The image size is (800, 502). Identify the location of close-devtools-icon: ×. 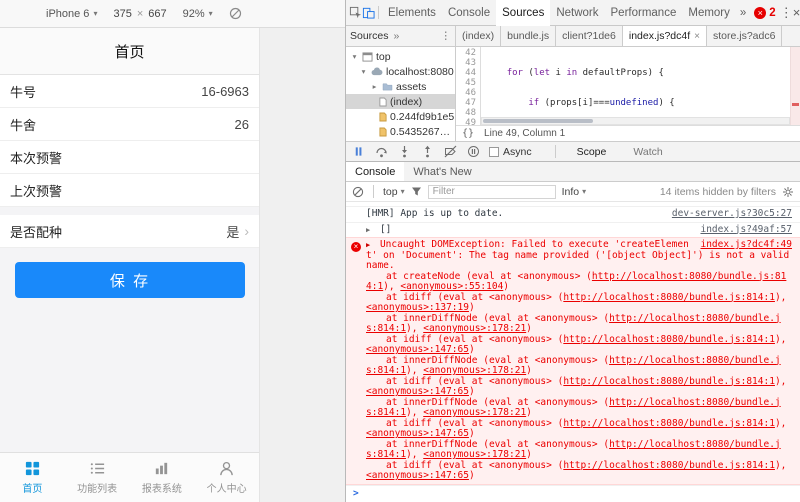
(796, 13).